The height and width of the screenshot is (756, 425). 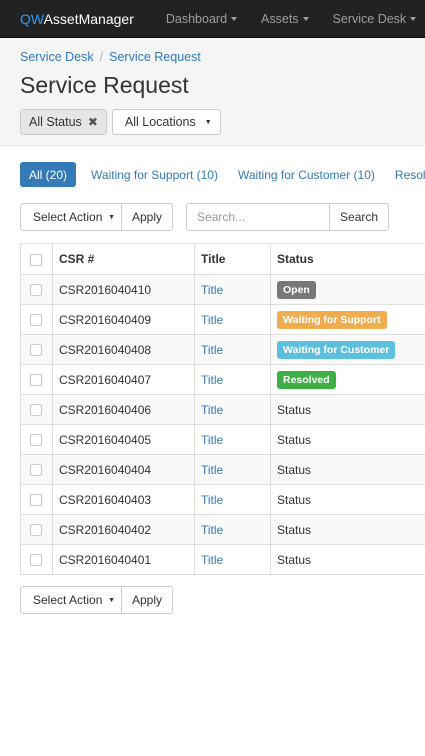 I want to click on select-action-dropdown: Select Action ▼, so click(x=71, y=217).